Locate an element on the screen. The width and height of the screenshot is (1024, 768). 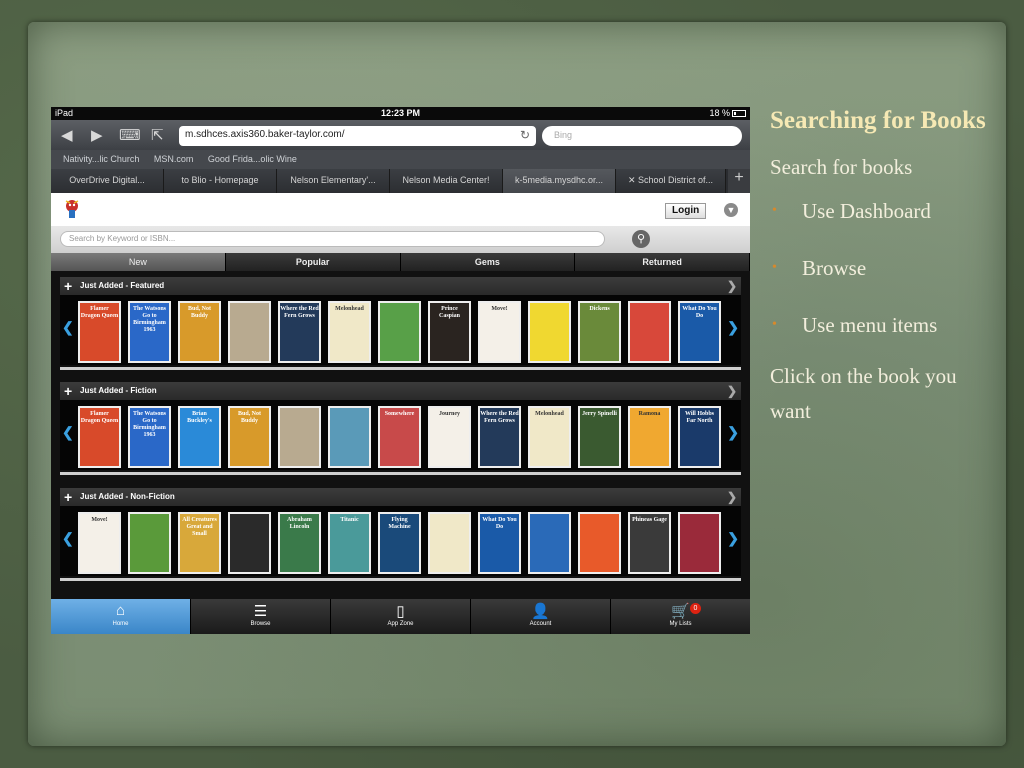
browser-tab: to Blio - Homepage is located at coordinates (220, 181).